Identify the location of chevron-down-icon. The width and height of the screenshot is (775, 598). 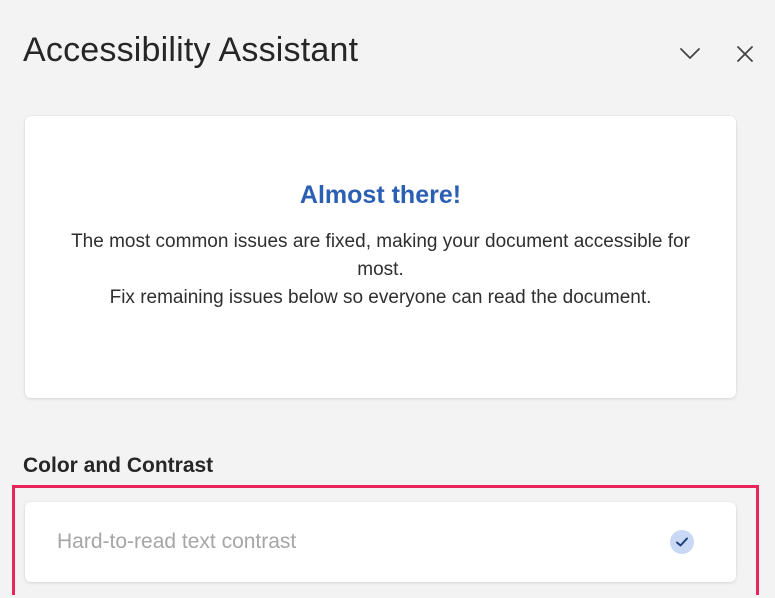
(690, 54).